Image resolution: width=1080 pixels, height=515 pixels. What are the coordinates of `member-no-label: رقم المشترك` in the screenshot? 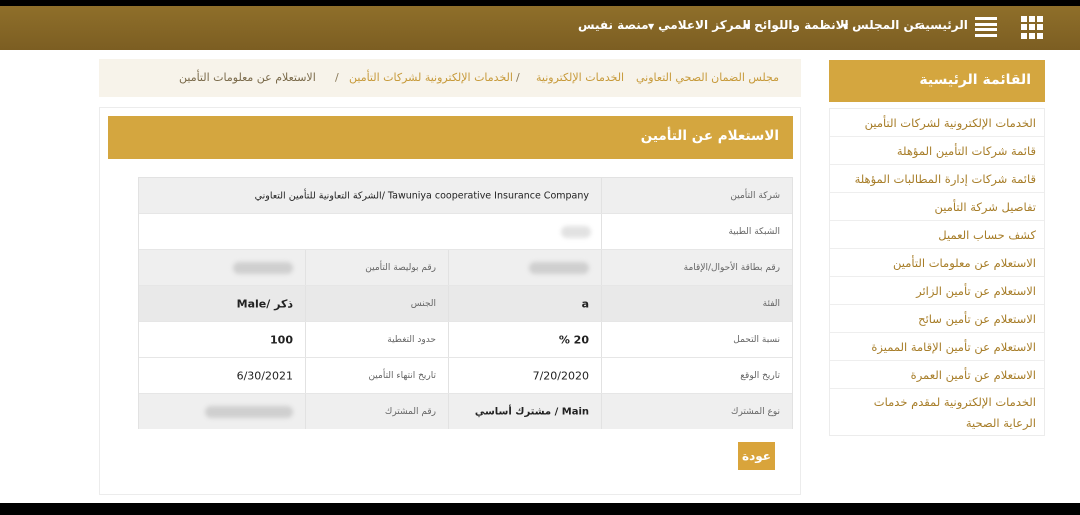 It's located at (410, 411).